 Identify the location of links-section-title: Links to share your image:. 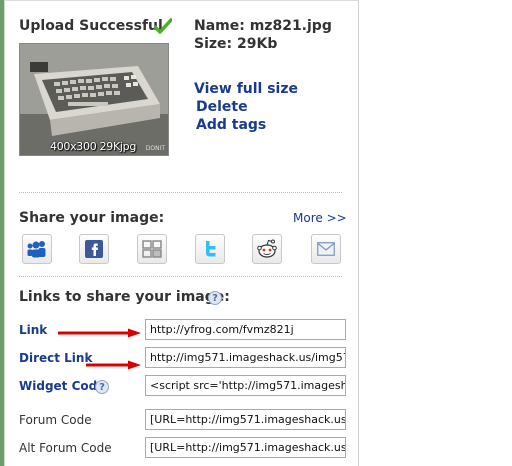
(124, 297).